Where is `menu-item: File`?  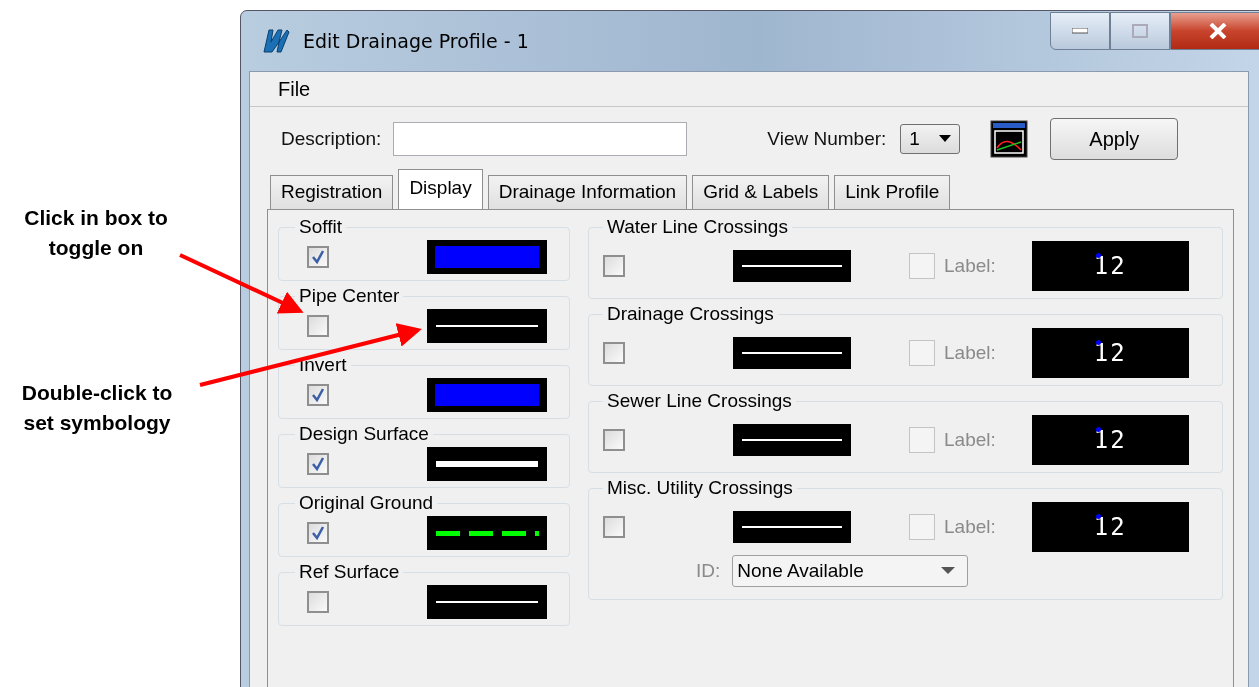 menu-item: File is located at coordinates (294, 89).